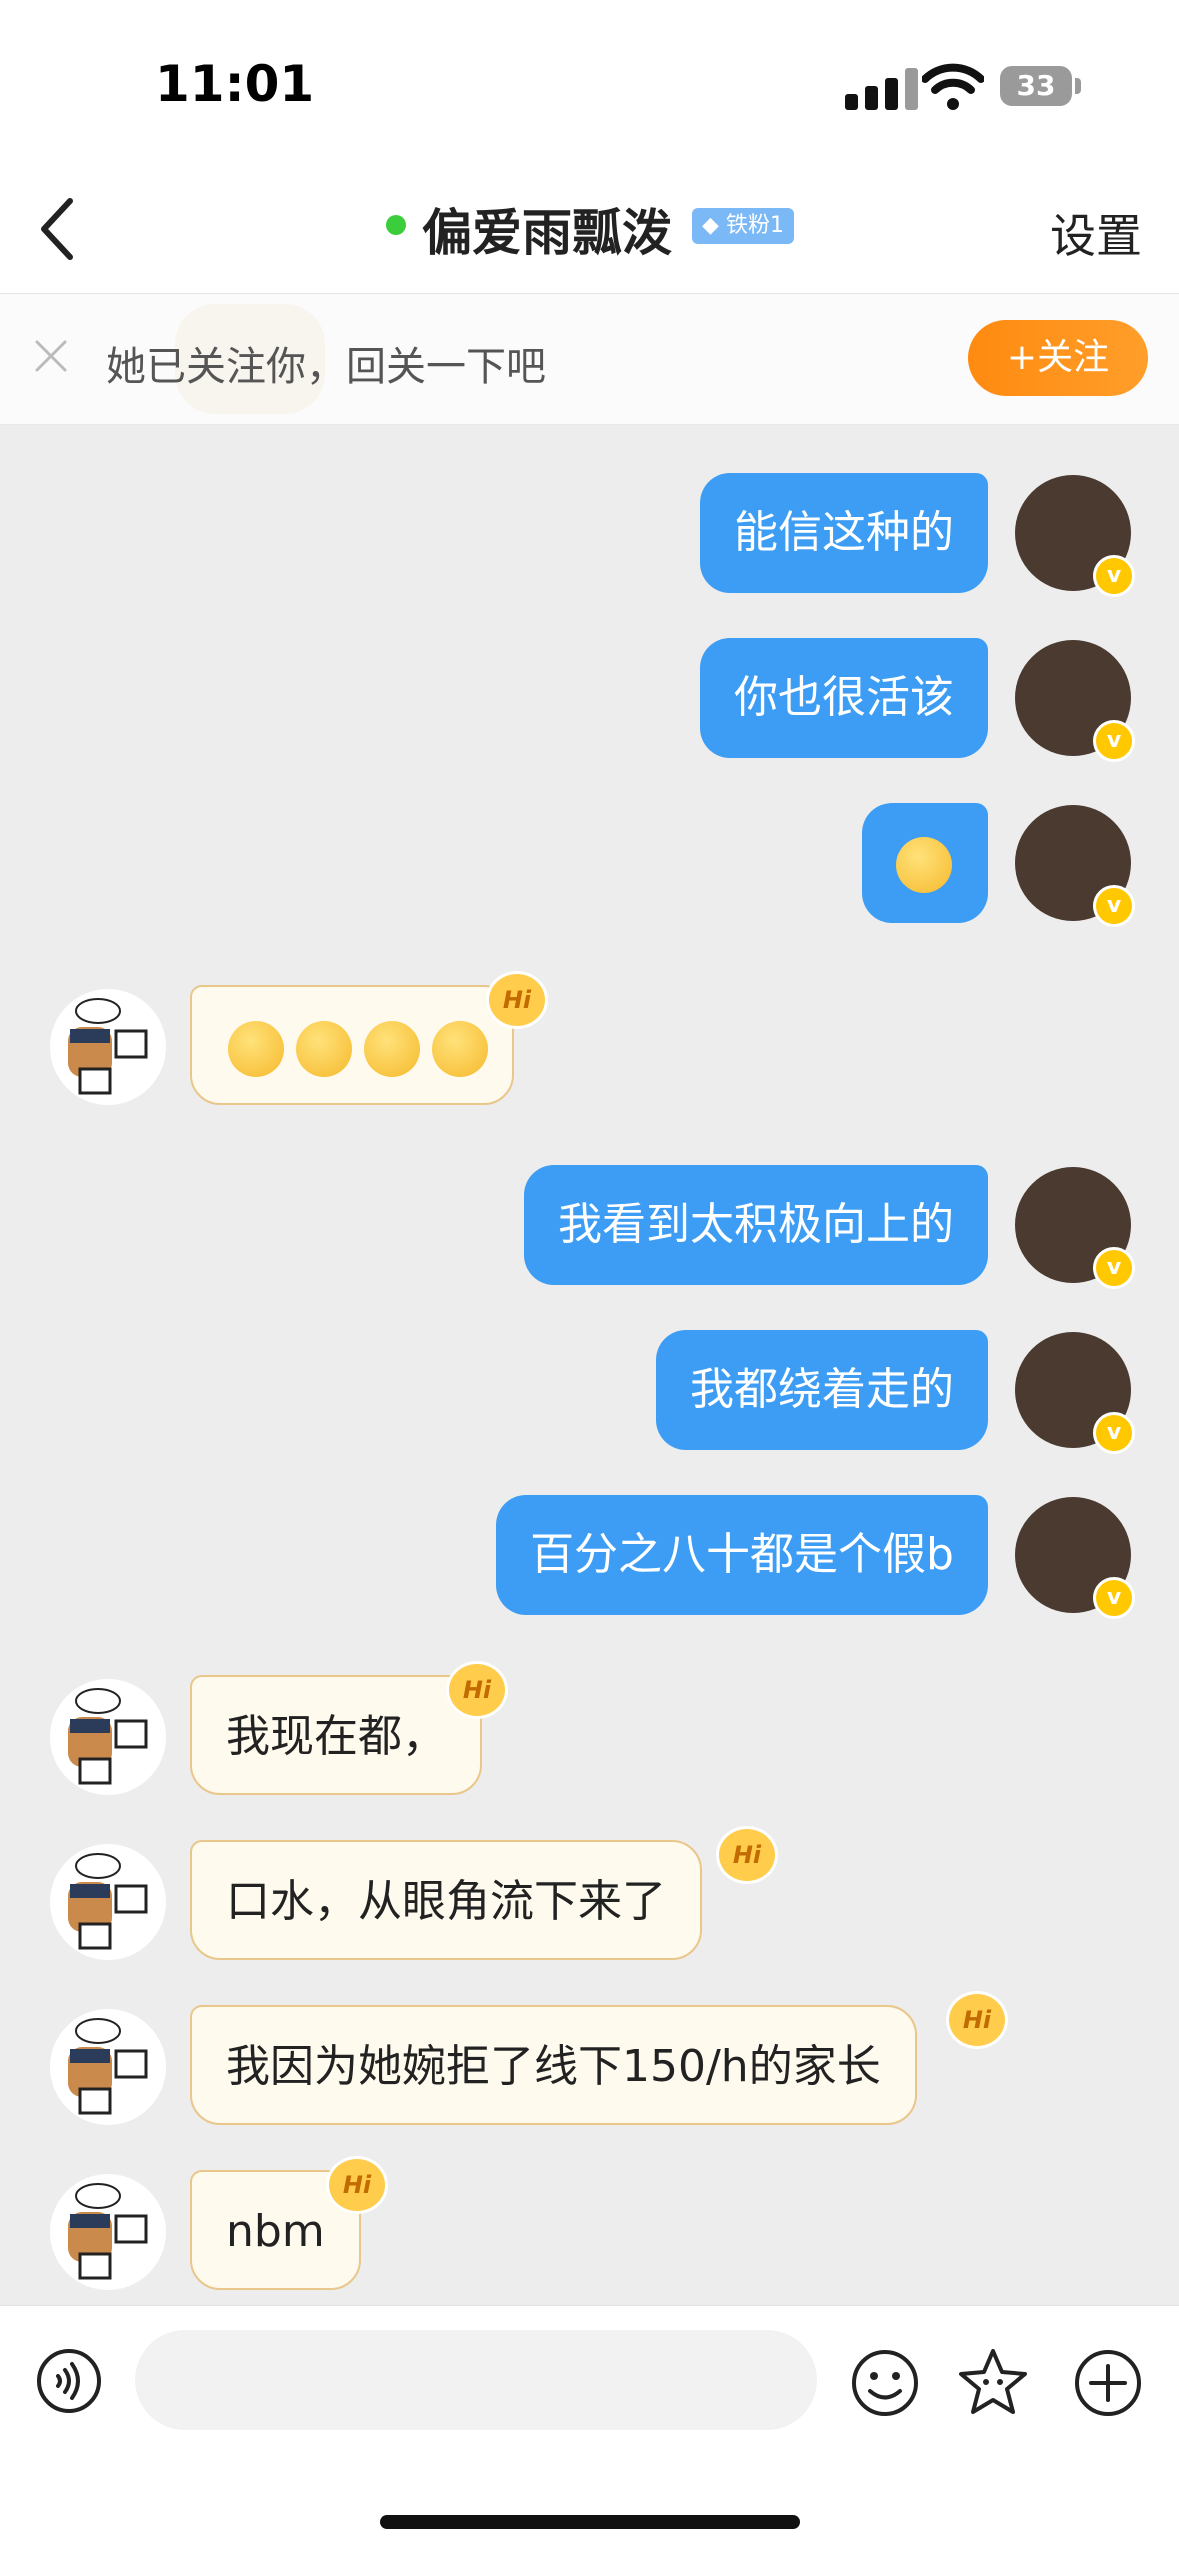 This screenshot has width=1179, height=2557. Describe the element at coordinates (754, 225) in the screenshot. I see `fan-level-label: 铁粉1` at that location.